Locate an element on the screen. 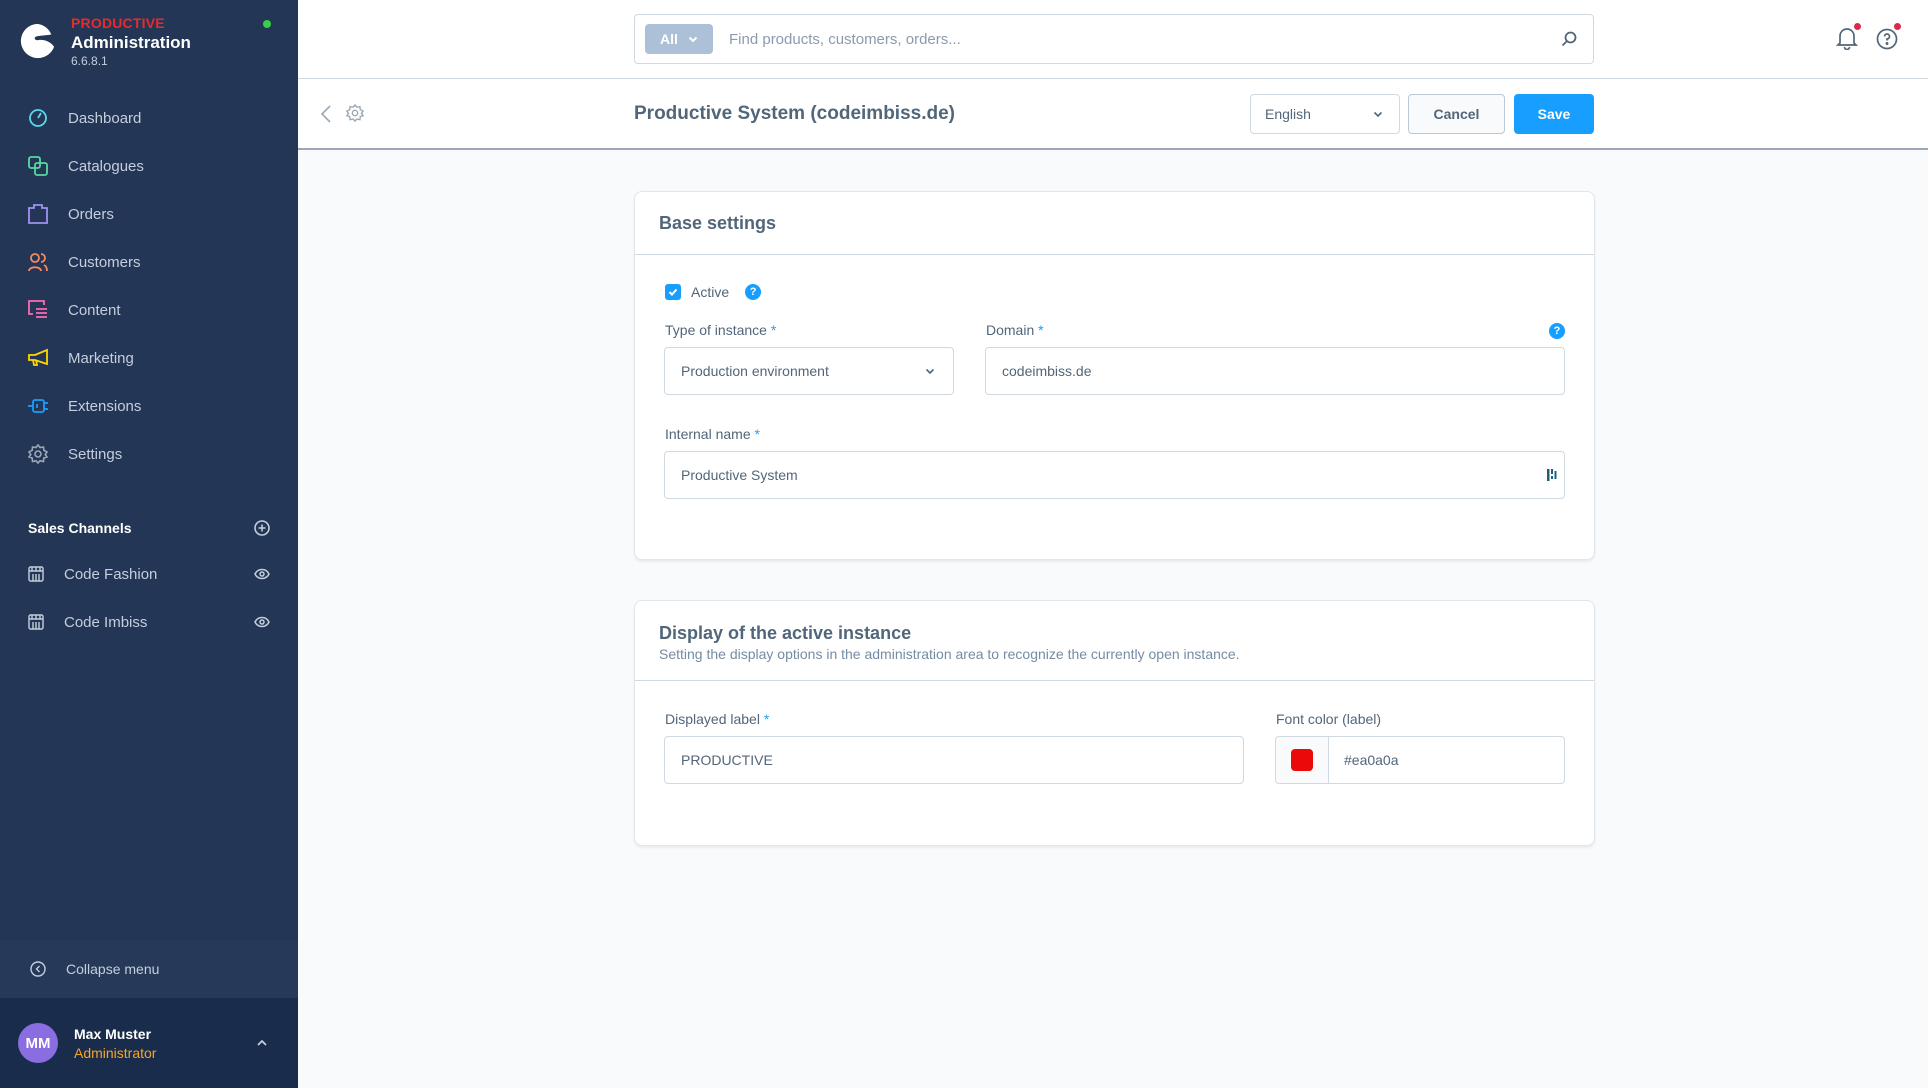 The width and height of the screenshot is (1928, 1088). internal-name-label: Internal name * is located at coordinates (712, 434).